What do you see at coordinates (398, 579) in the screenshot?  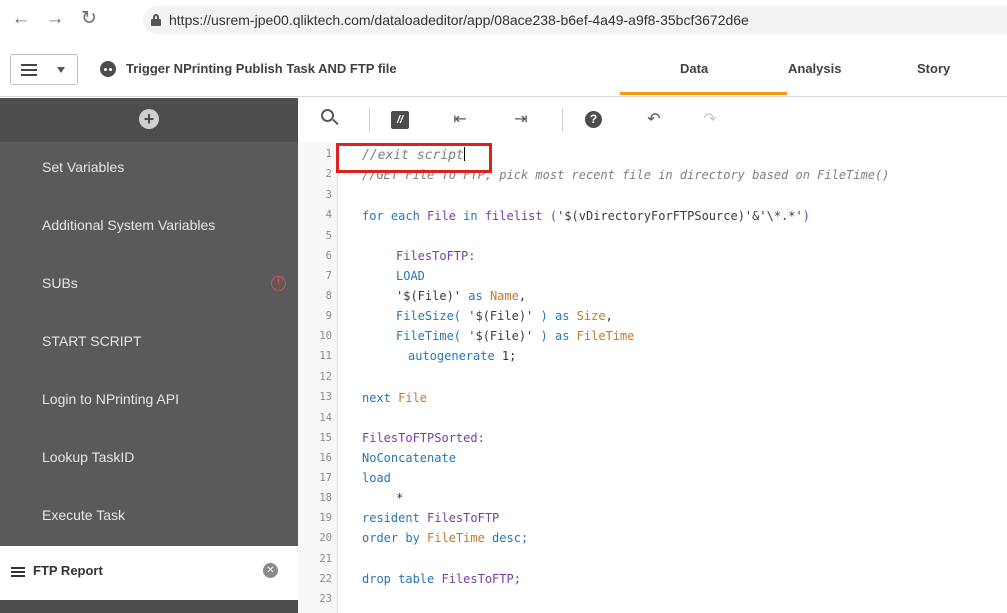 I see `code-token: drop table` at bounding box center [398, 579].